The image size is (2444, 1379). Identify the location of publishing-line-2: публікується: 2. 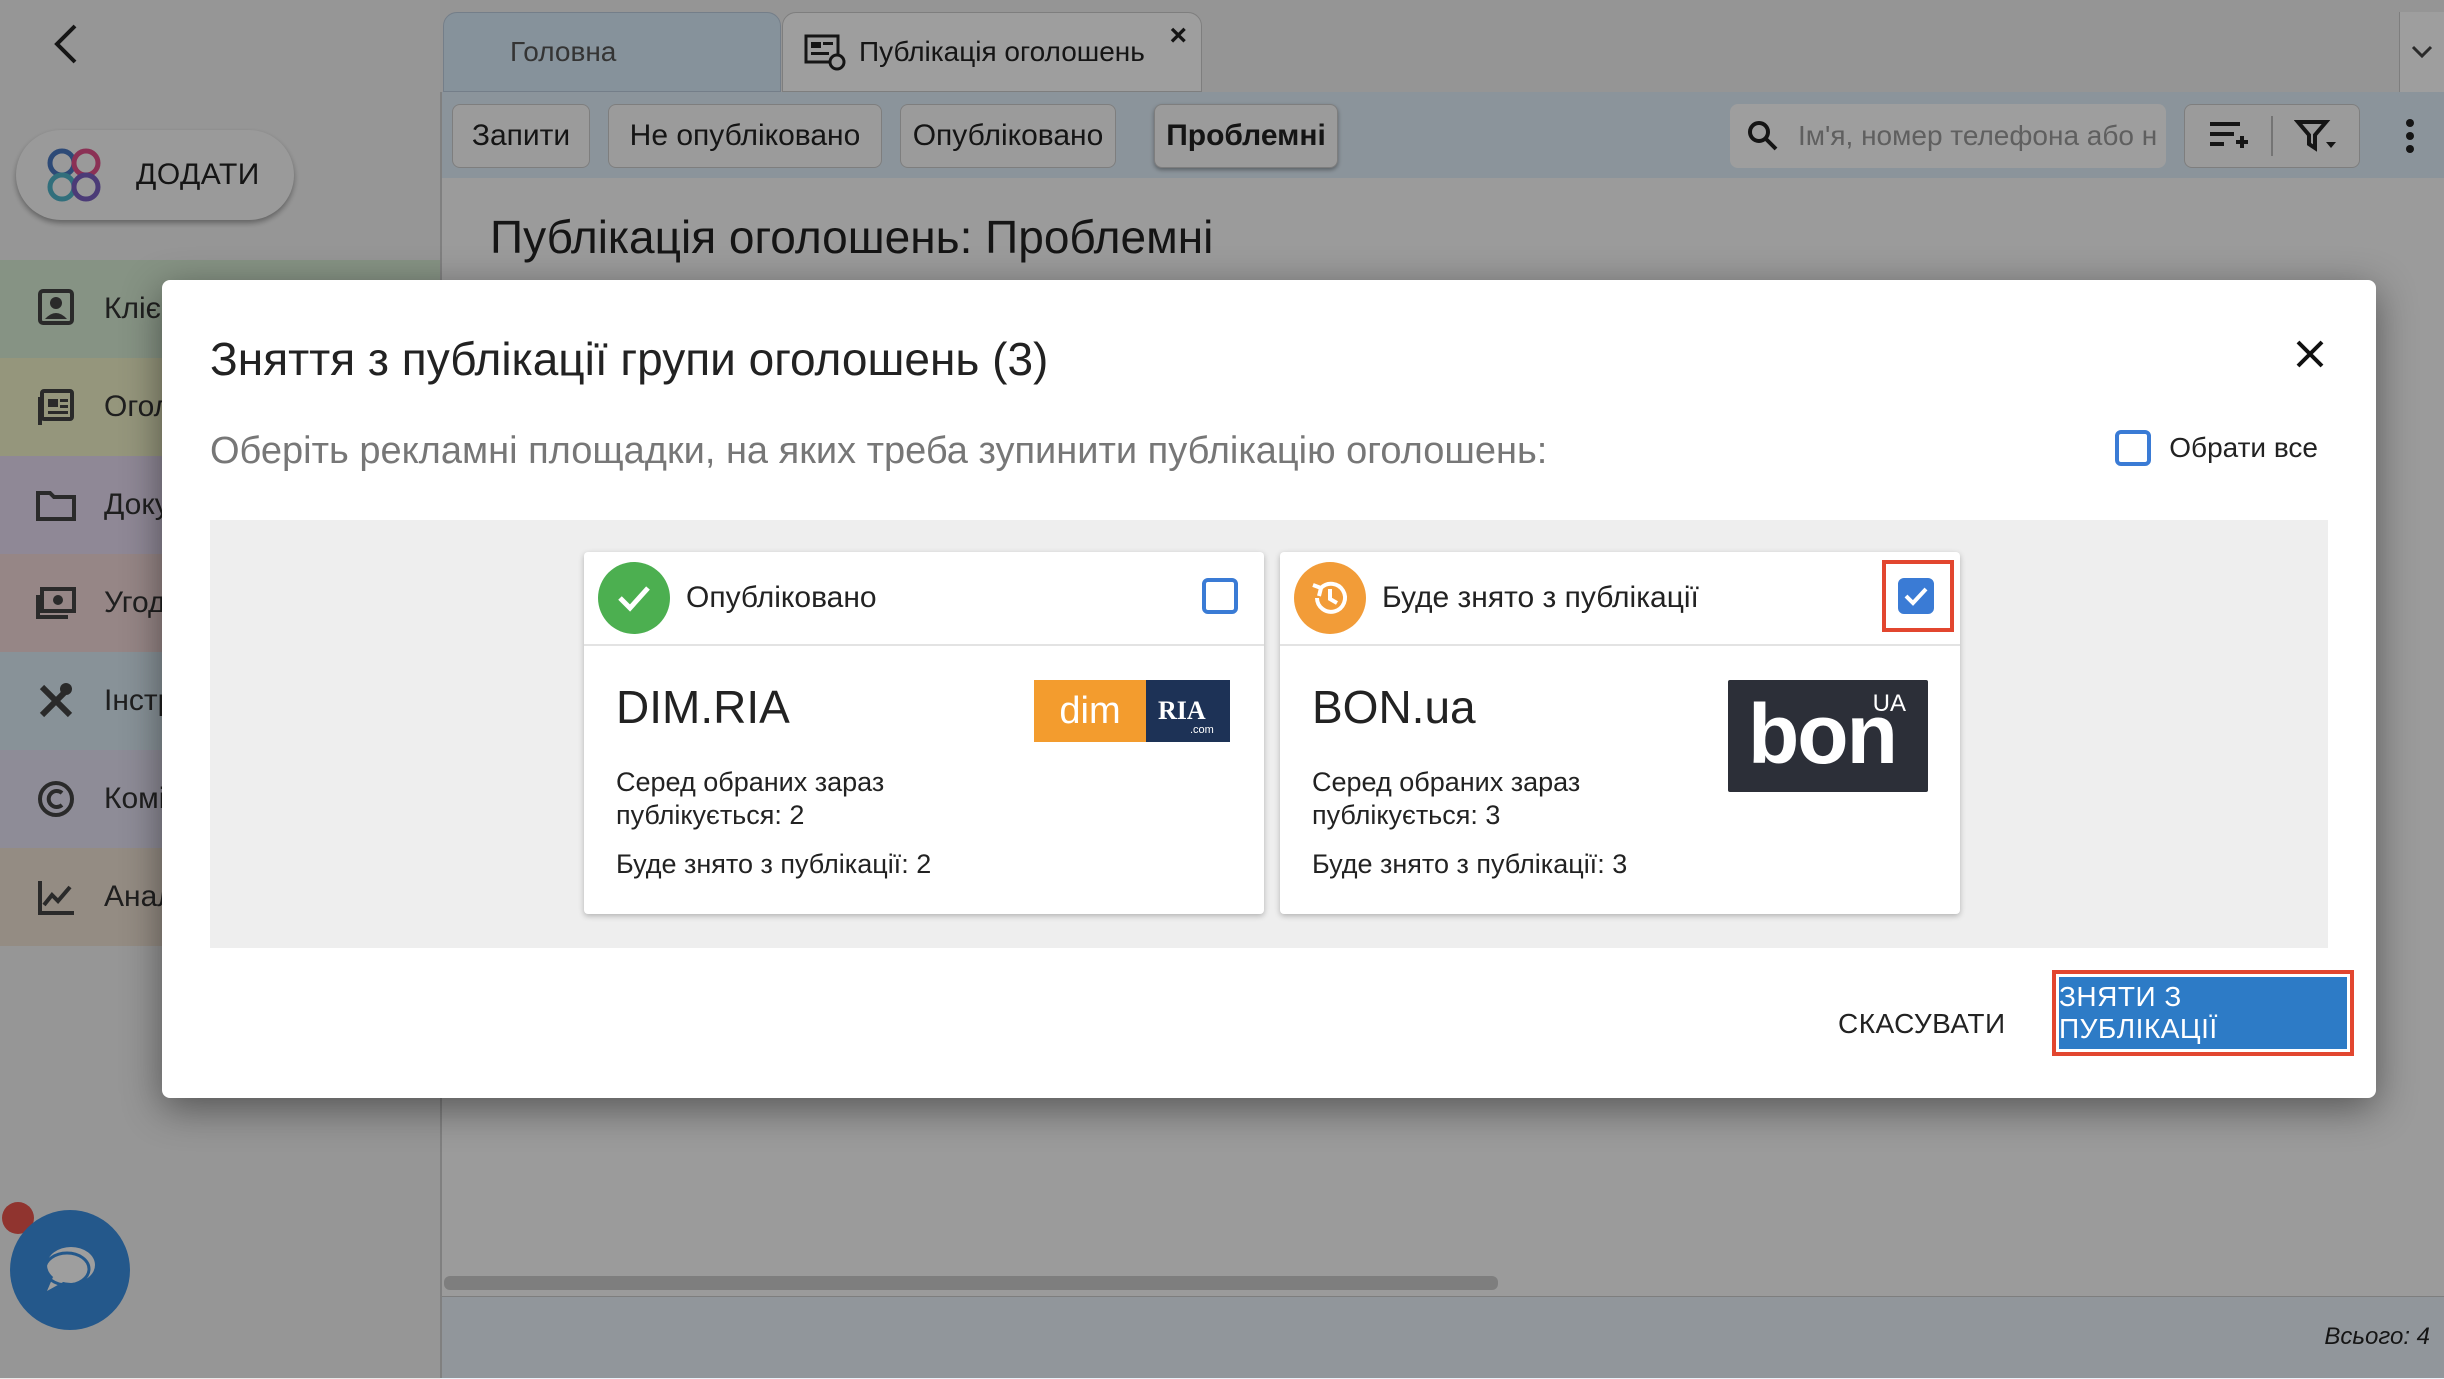
(710, 815).